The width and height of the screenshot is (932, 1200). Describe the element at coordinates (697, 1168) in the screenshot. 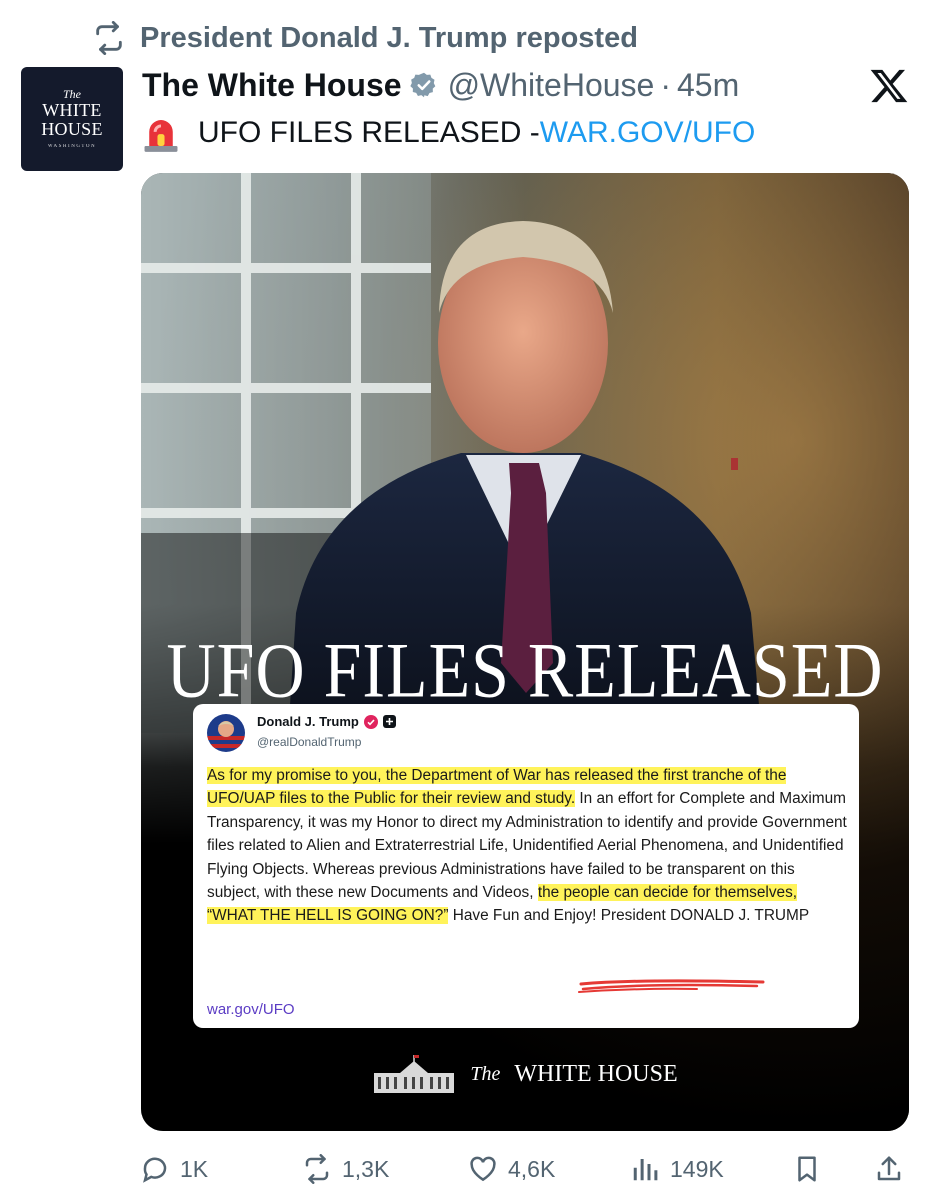

I see `views-count: 149K` at that location.